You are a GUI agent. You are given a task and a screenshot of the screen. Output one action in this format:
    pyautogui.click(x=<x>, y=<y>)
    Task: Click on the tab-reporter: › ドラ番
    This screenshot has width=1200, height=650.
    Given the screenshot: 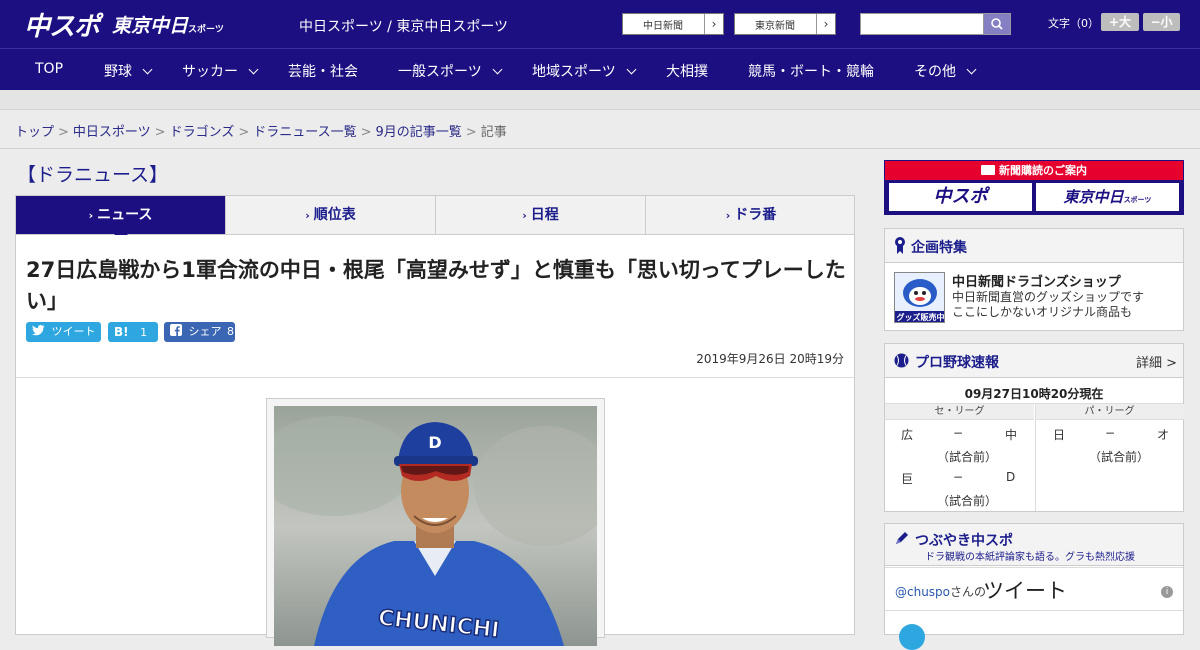 What is the action you would take?
    pyautogui.click(x=751, y=215)
    